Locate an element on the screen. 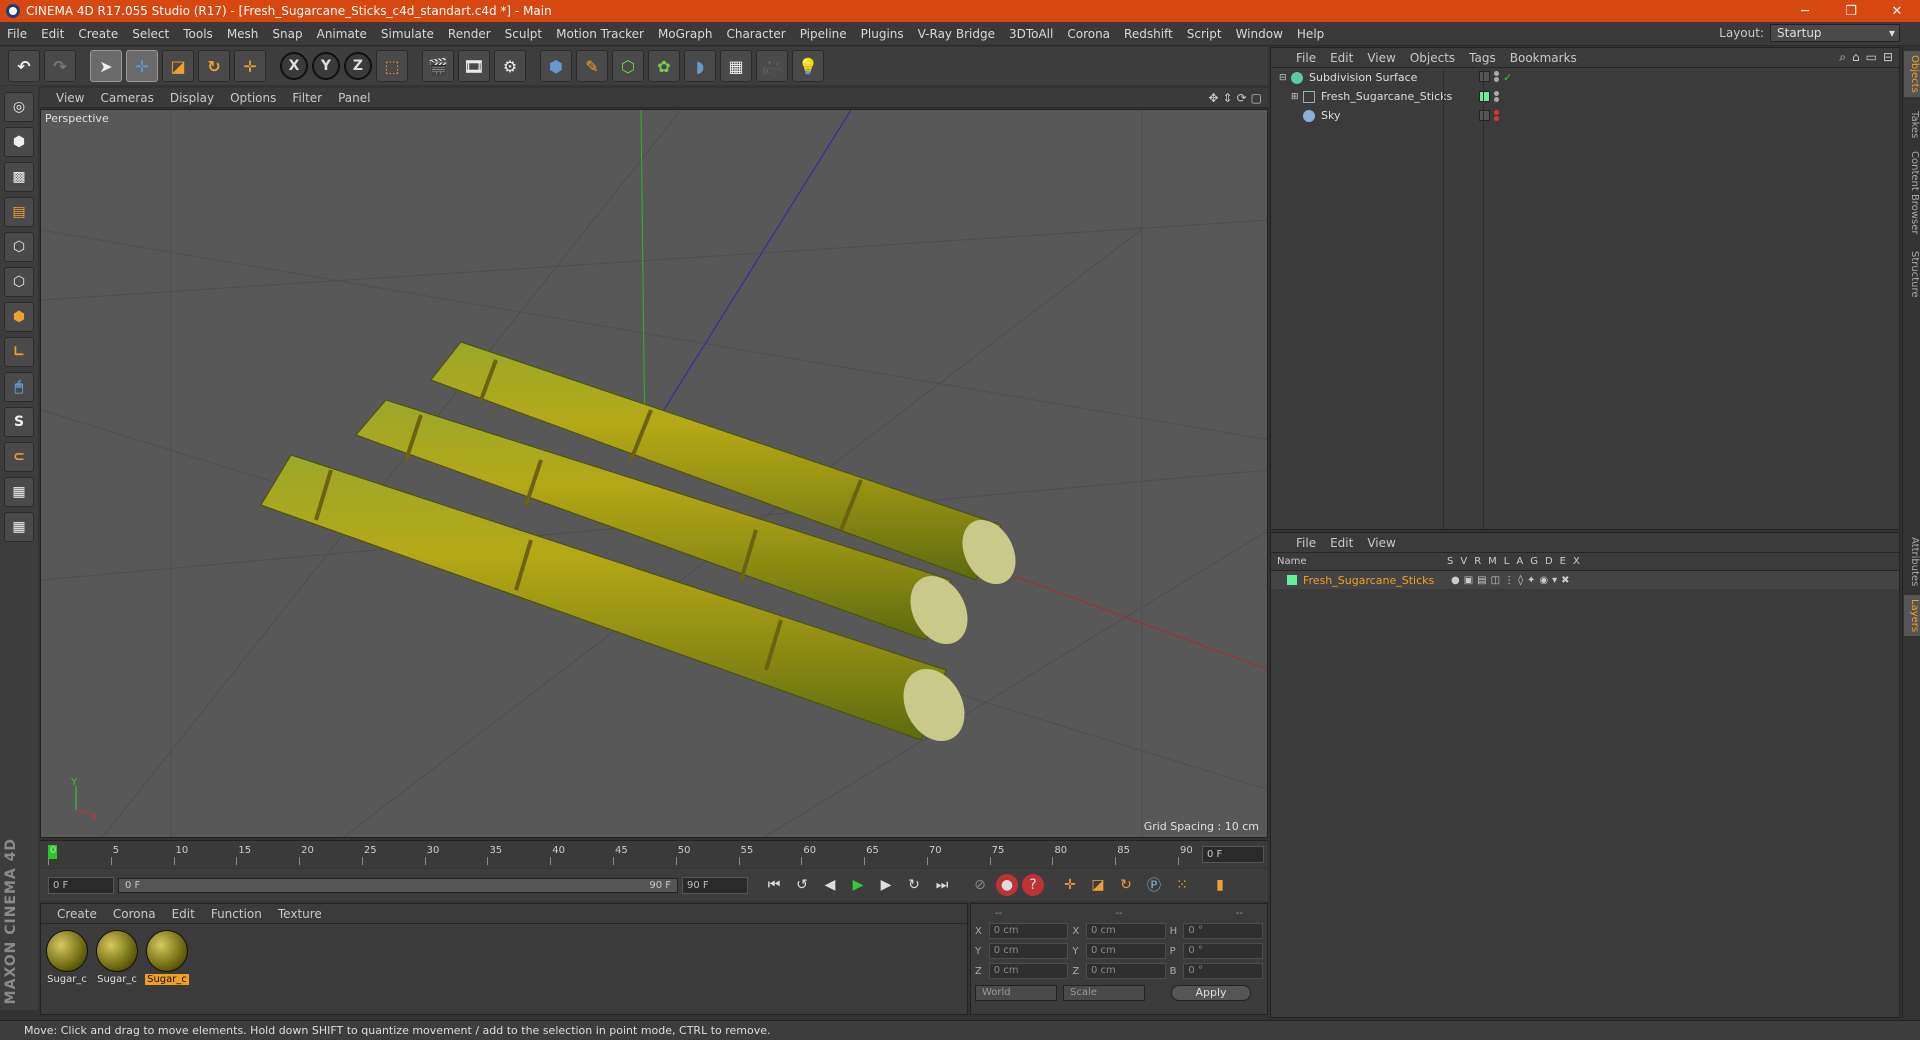 This screenshot has width=1920, height=1040. previous-key-icon: ↺ is located at coordinates (802, 885).